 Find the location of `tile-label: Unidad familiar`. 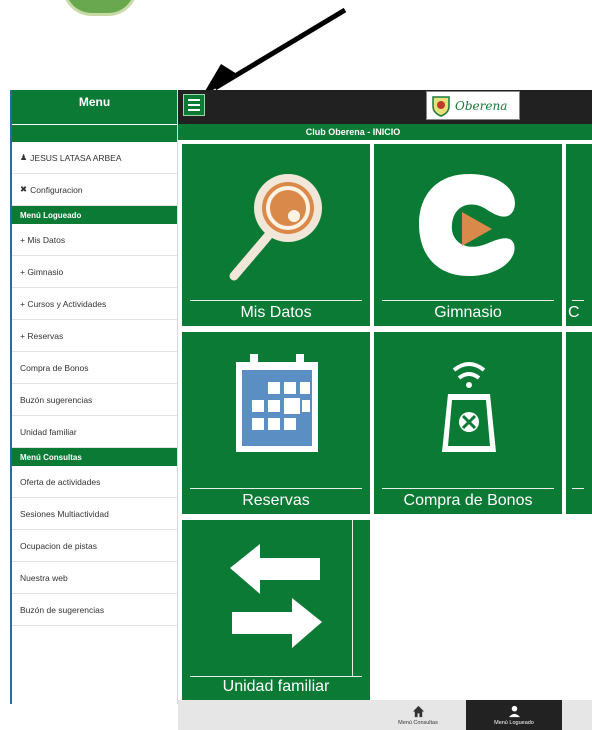

tile-label: Unidad familiar is located at coordinates (276, 686).